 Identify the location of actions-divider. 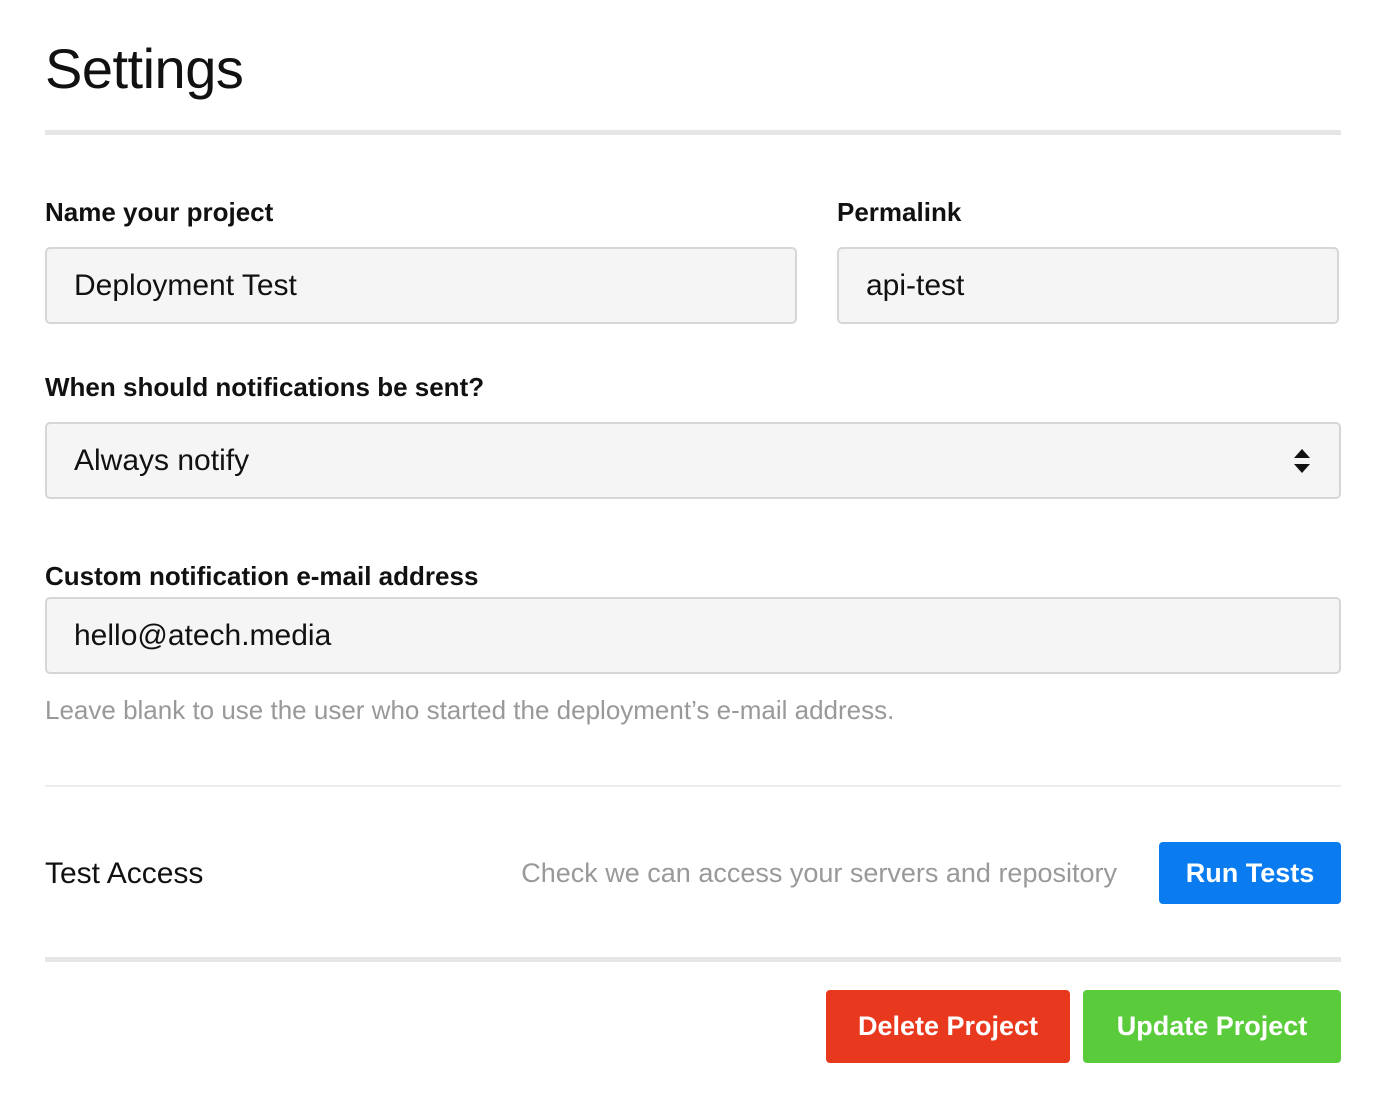
(693, 959).